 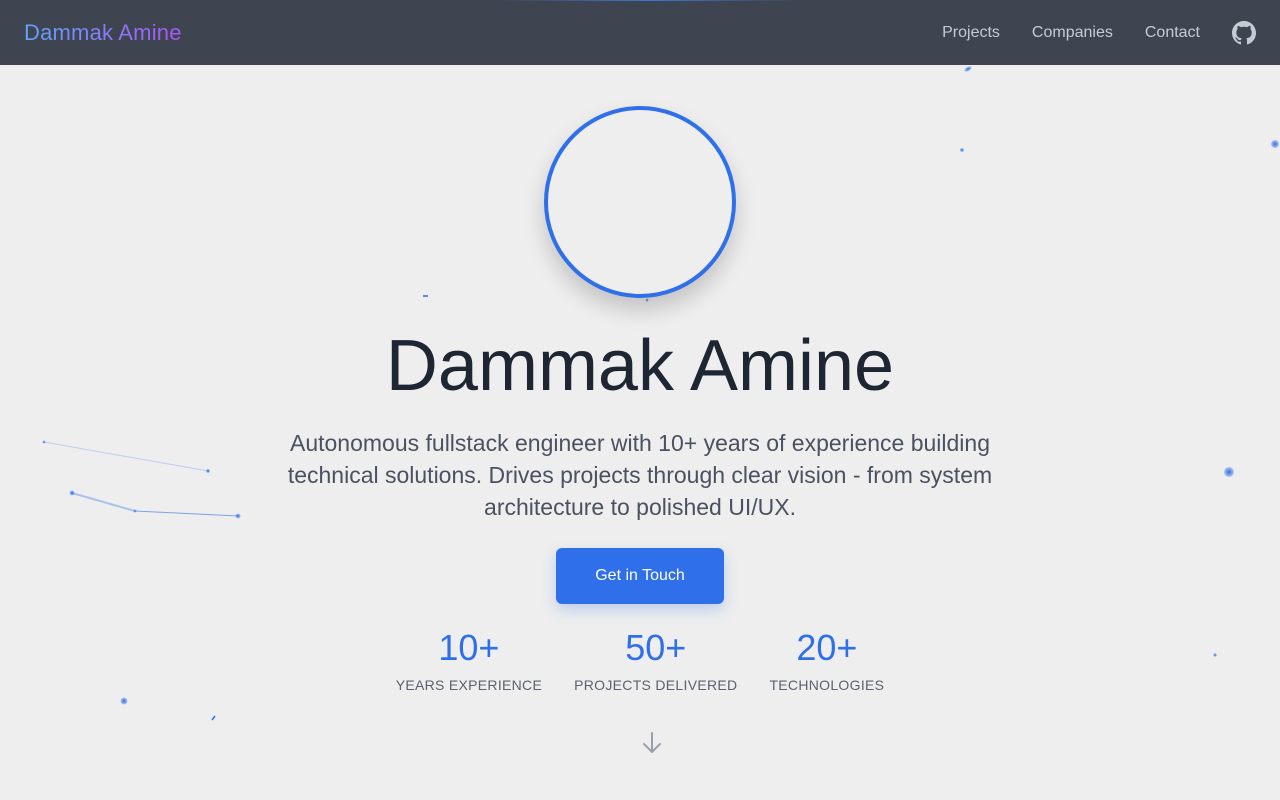 I want to click on nav-link-contact: Contact, so click(x=1172, y=33).